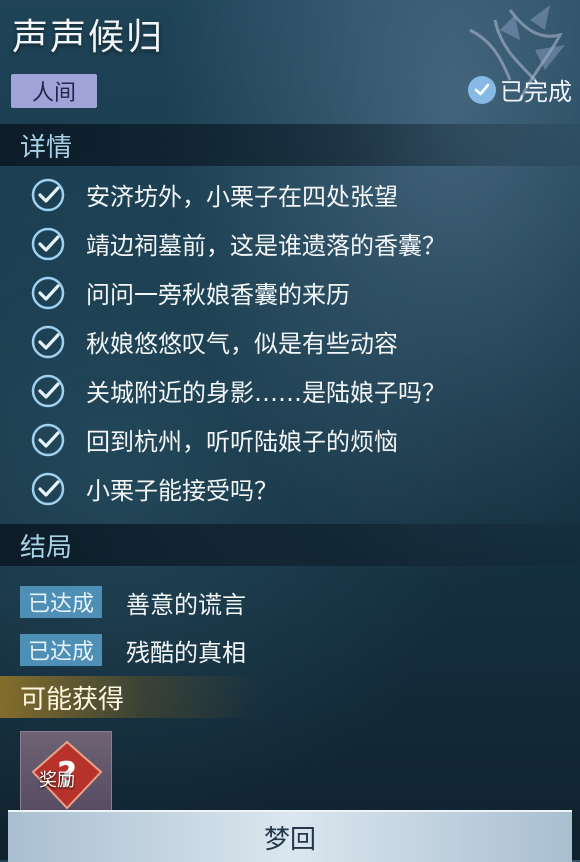  I want to click on task-text: 关城附近的身影……是陆娘子吗？, so click(266, 393).